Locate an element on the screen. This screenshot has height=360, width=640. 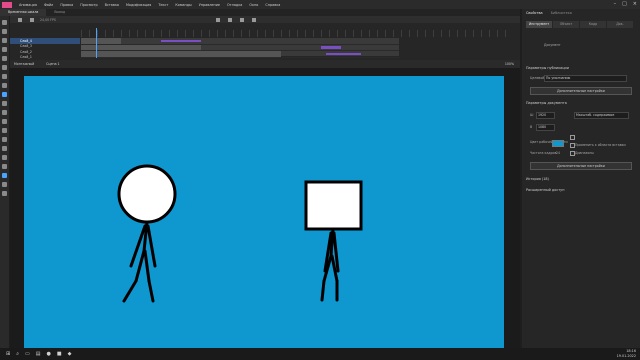
height-label: В is located at coordinates (531, 127).